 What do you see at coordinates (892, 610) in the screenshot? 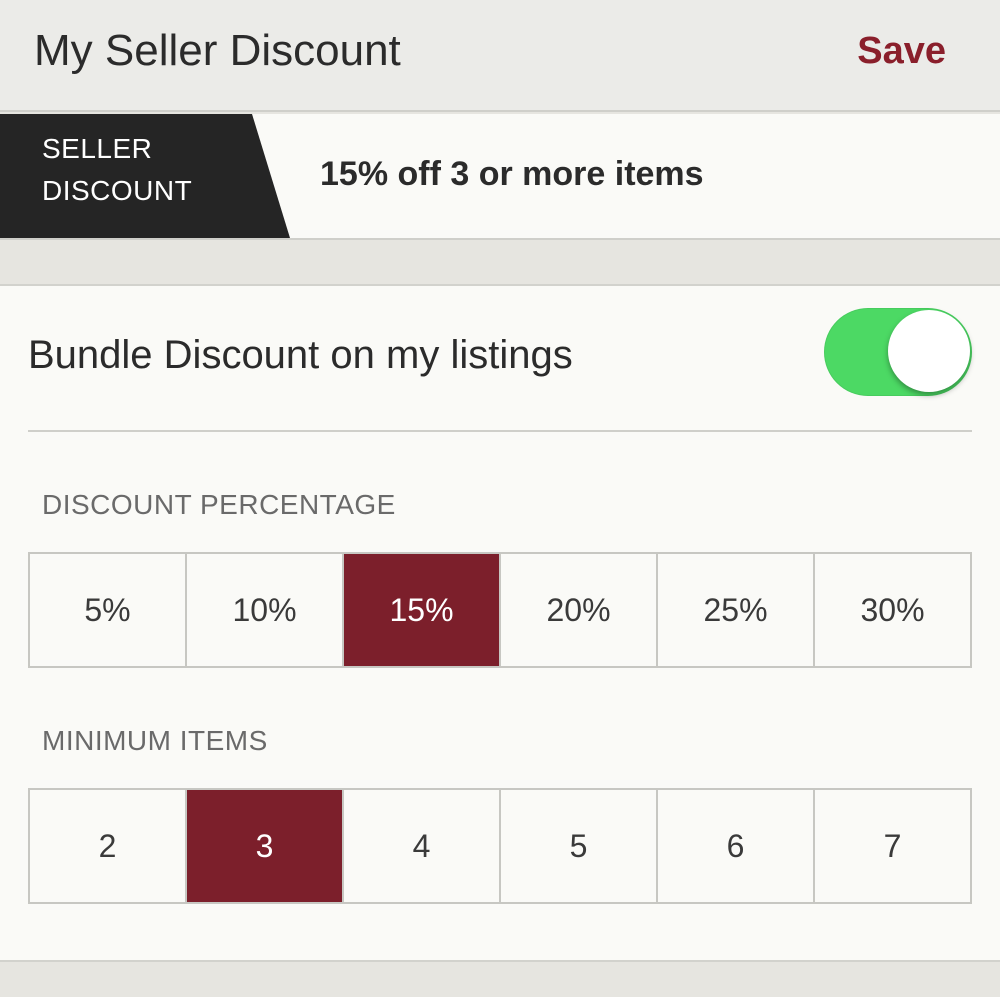
I see `percentage-option: 30%` at bounding box center [892, 610].